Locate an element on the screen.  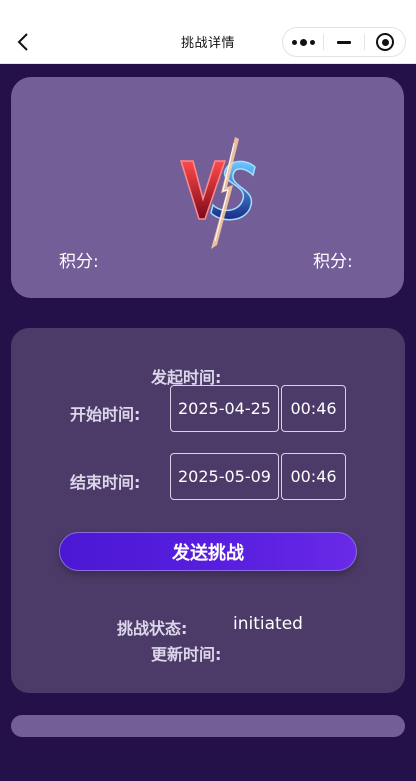
end-time-label: 结束时间: is located at coordinates (105, 482).